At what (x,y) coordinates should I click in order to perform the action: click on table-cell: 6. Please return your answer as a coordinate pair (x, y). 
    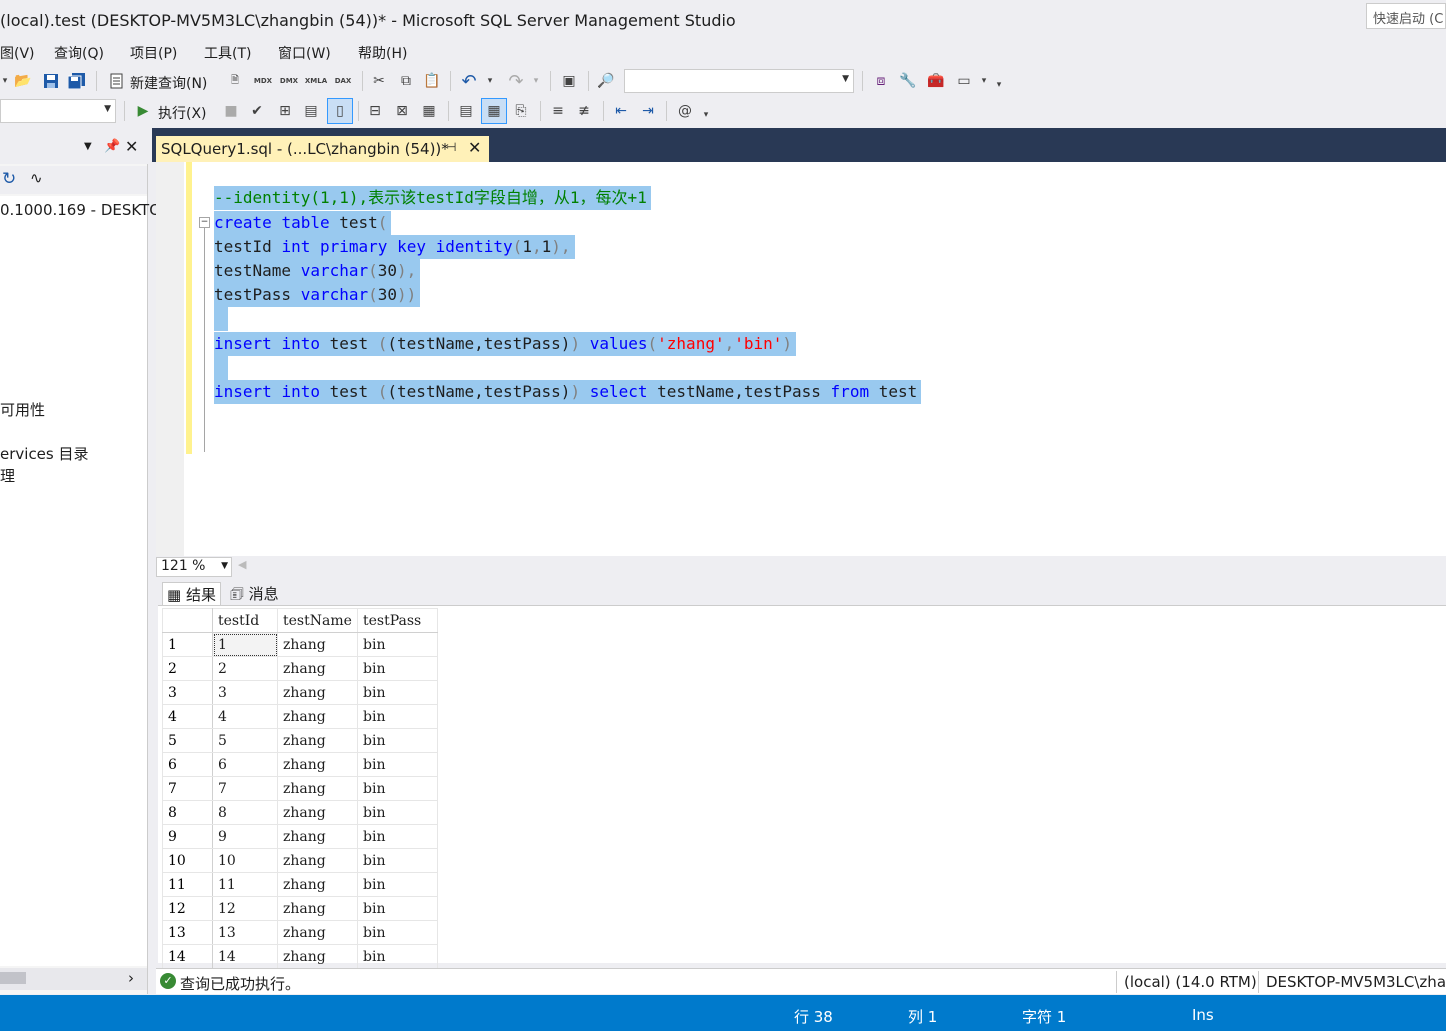
    Looking at the image, I should click on (245, 764).